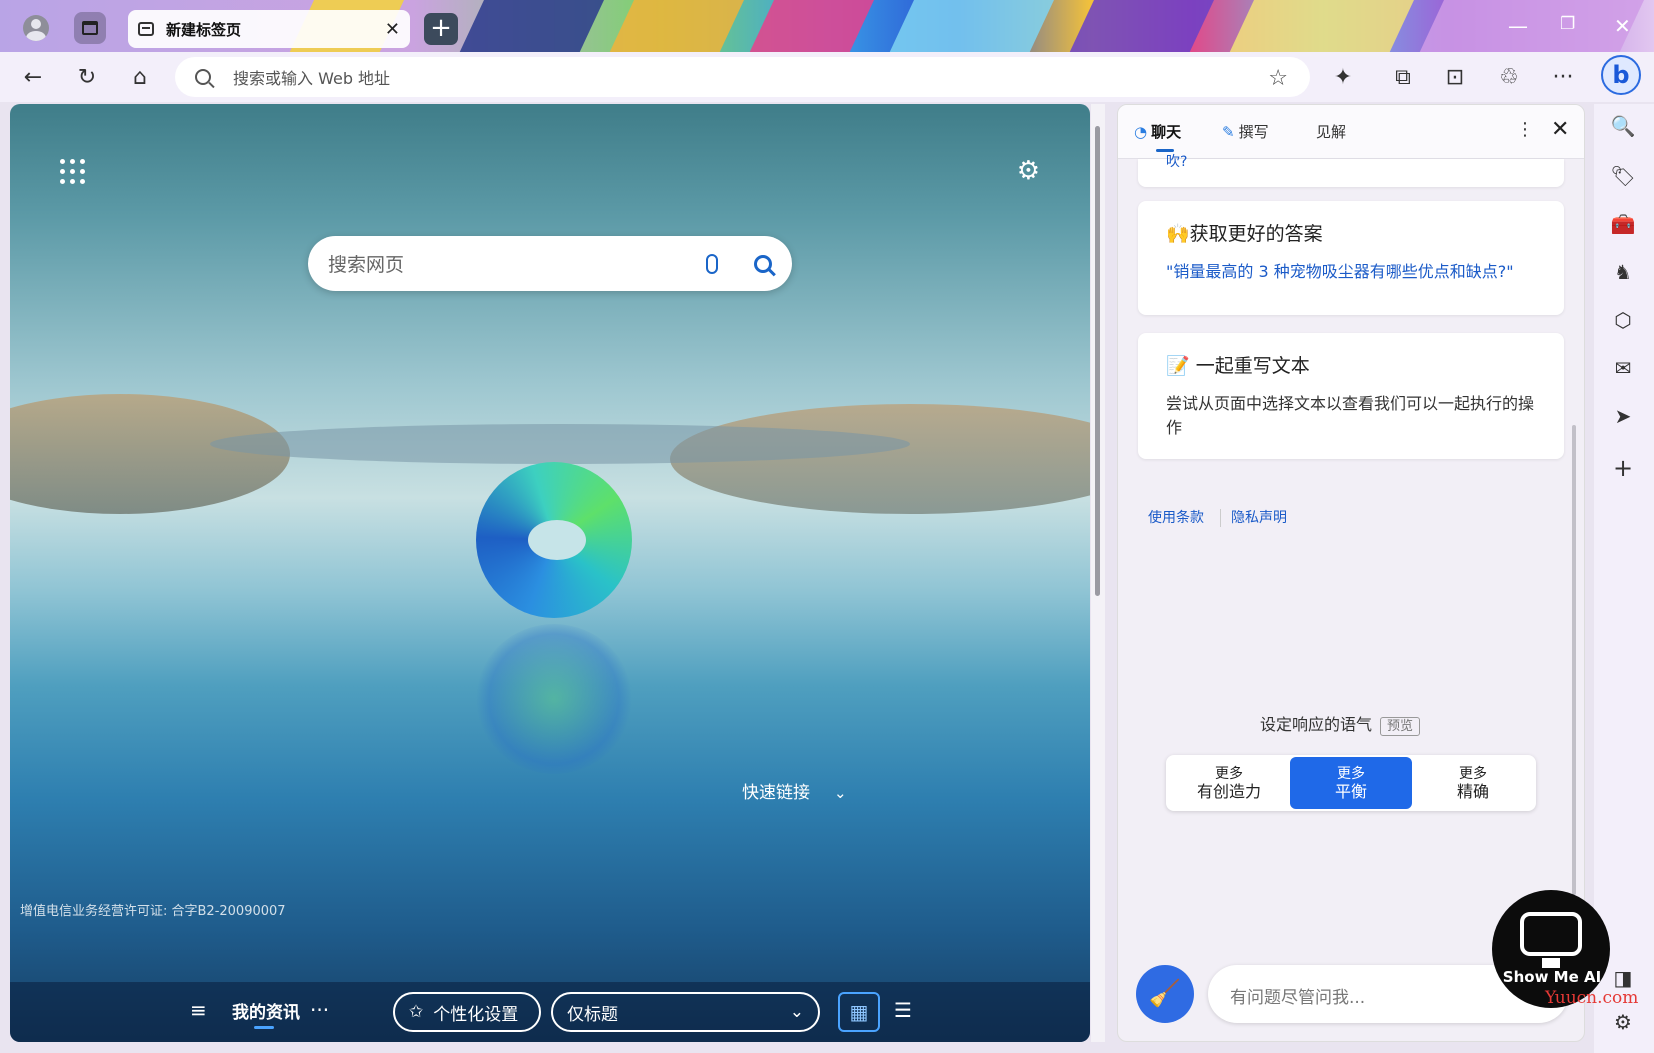  What do you see at coordinates (1157, 136) in the screenshot?
I see `tab-chat: ◔ 聊天` at bounding box center [1157, 136].